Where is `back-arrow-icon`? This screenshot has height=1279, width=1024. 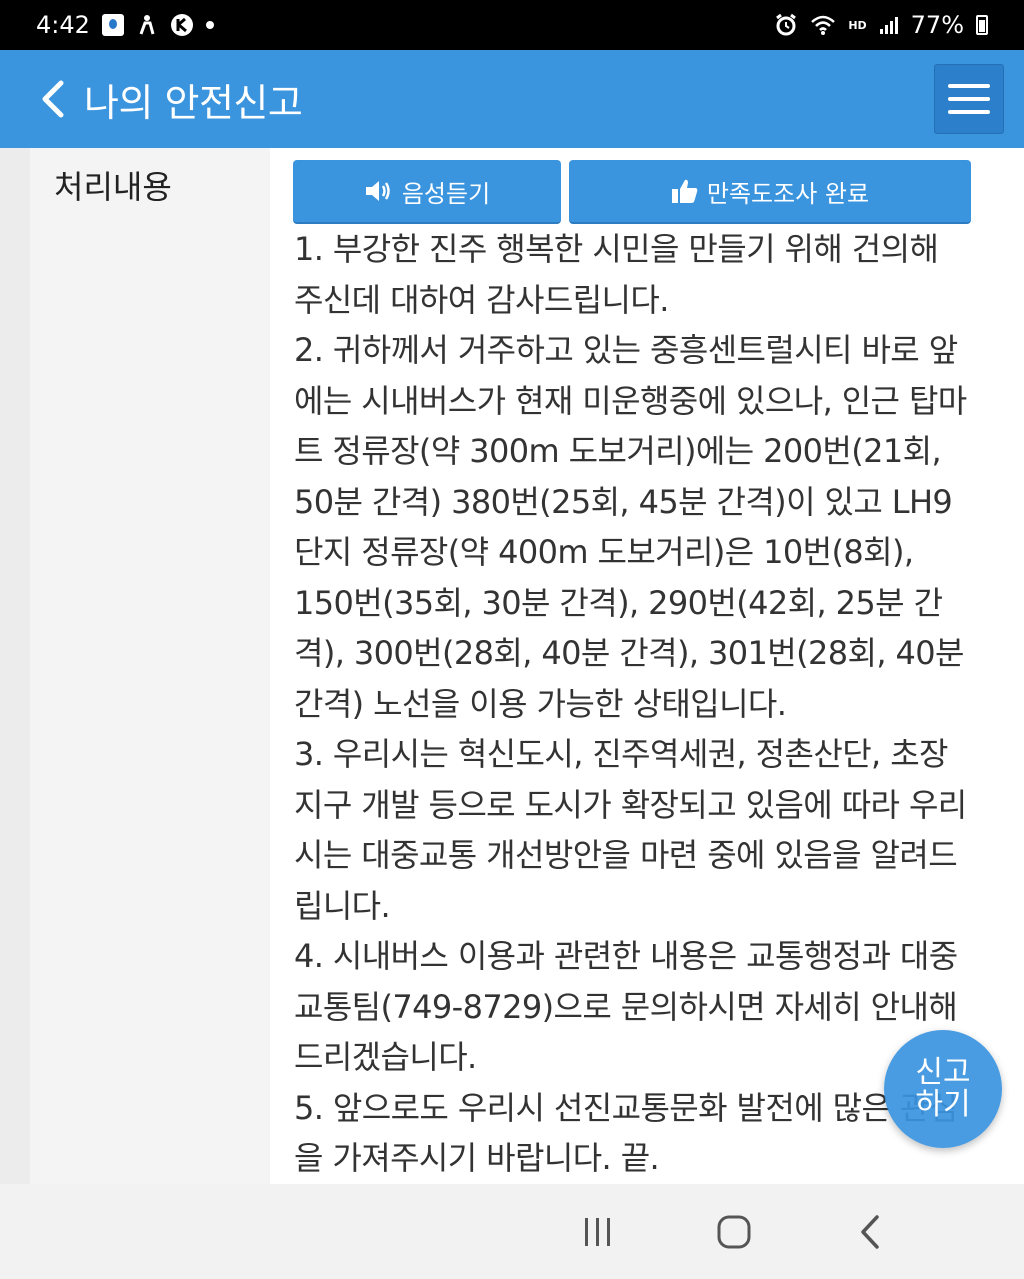
back-arrow-icon is located at coordinates (53, 99).